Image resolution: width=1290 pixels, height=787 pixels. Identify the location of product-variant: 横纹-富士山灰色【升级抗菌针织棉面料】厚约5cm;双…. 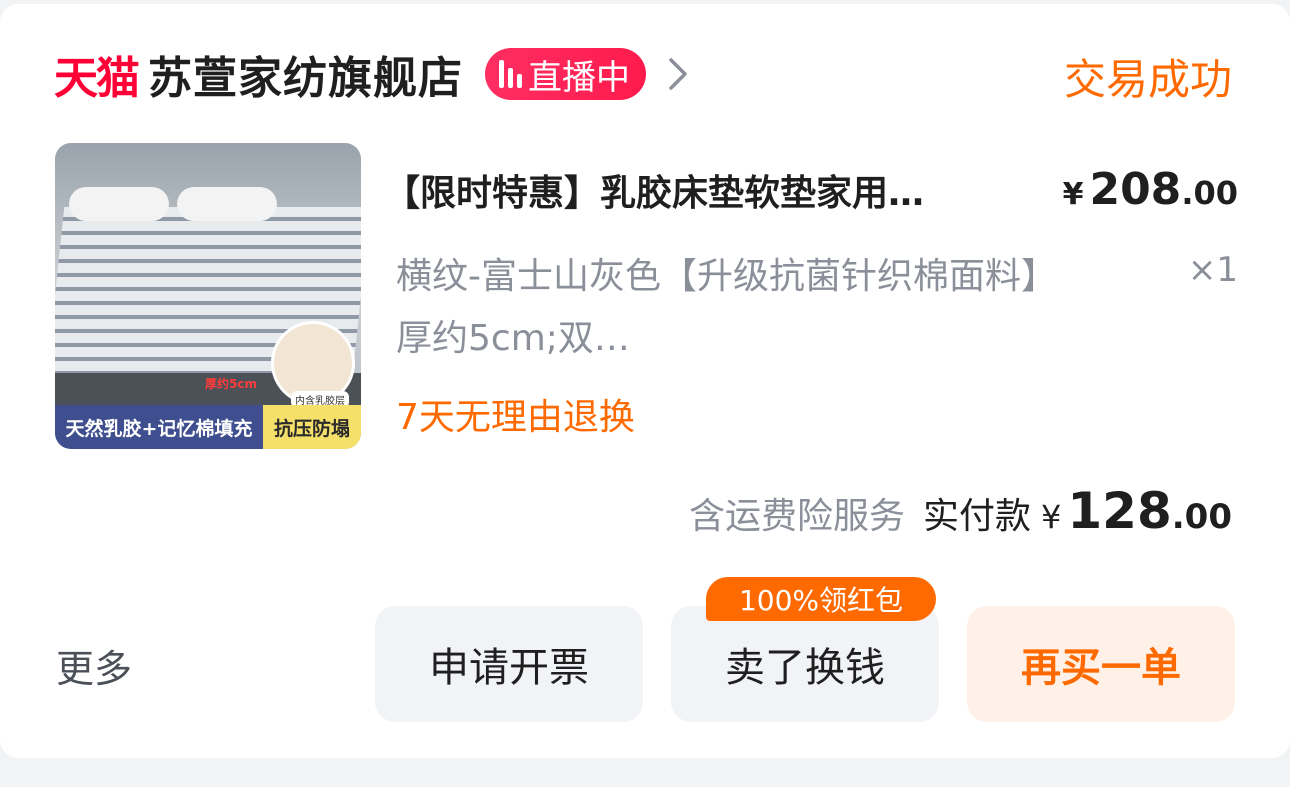
(717, 307).